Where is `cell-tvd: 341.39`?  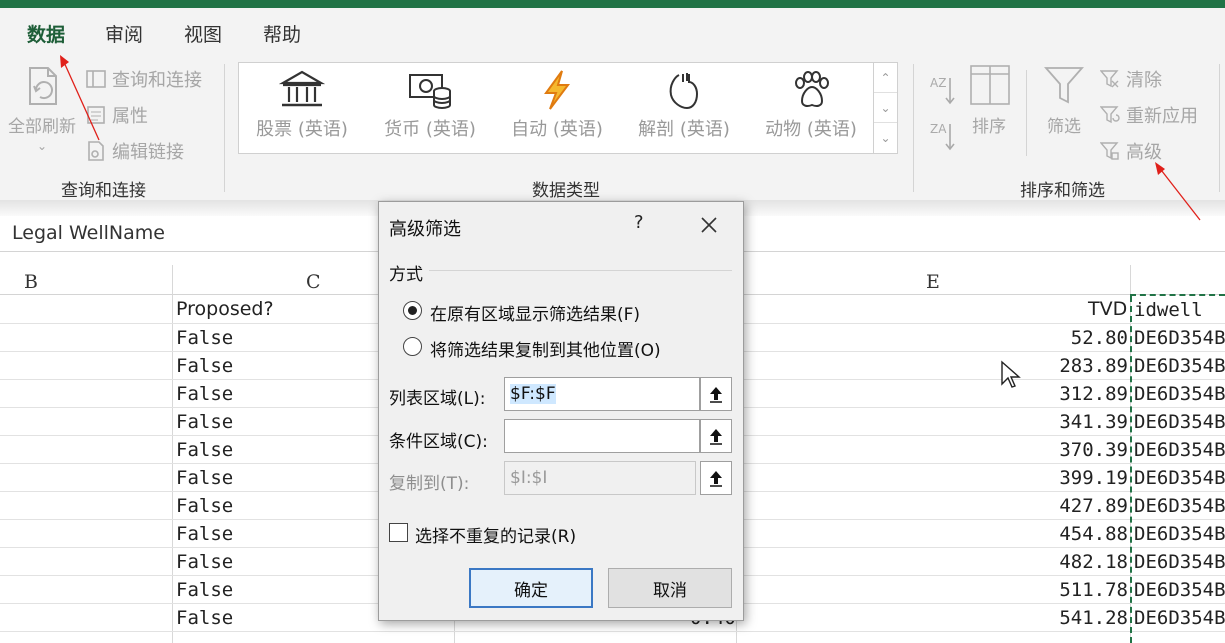
cell-tvd: 341.39 is located at coordinates (1044, 422).